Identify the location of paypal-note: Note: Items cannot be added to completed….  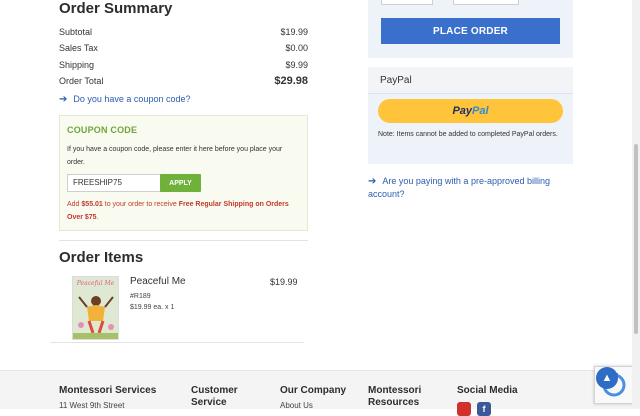
(468, 134).